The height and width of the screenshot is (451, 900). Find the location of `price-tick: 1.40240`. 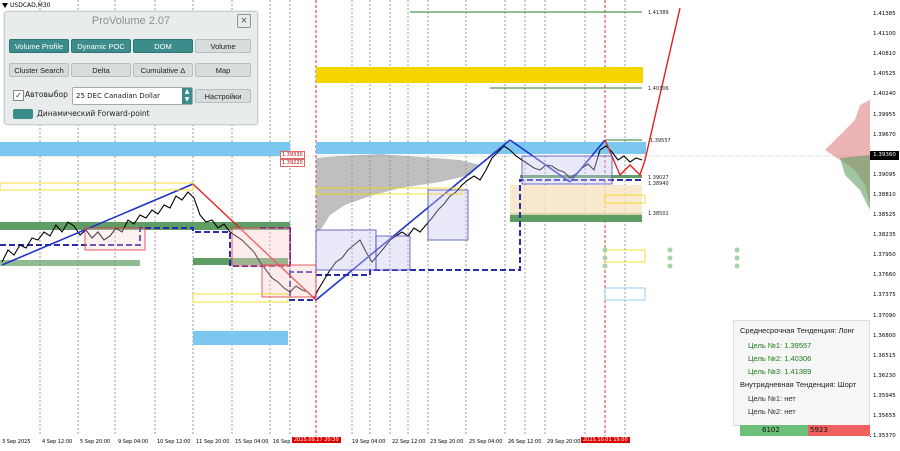

price-tick: 1.40240 is located at coordinates (884, 94).